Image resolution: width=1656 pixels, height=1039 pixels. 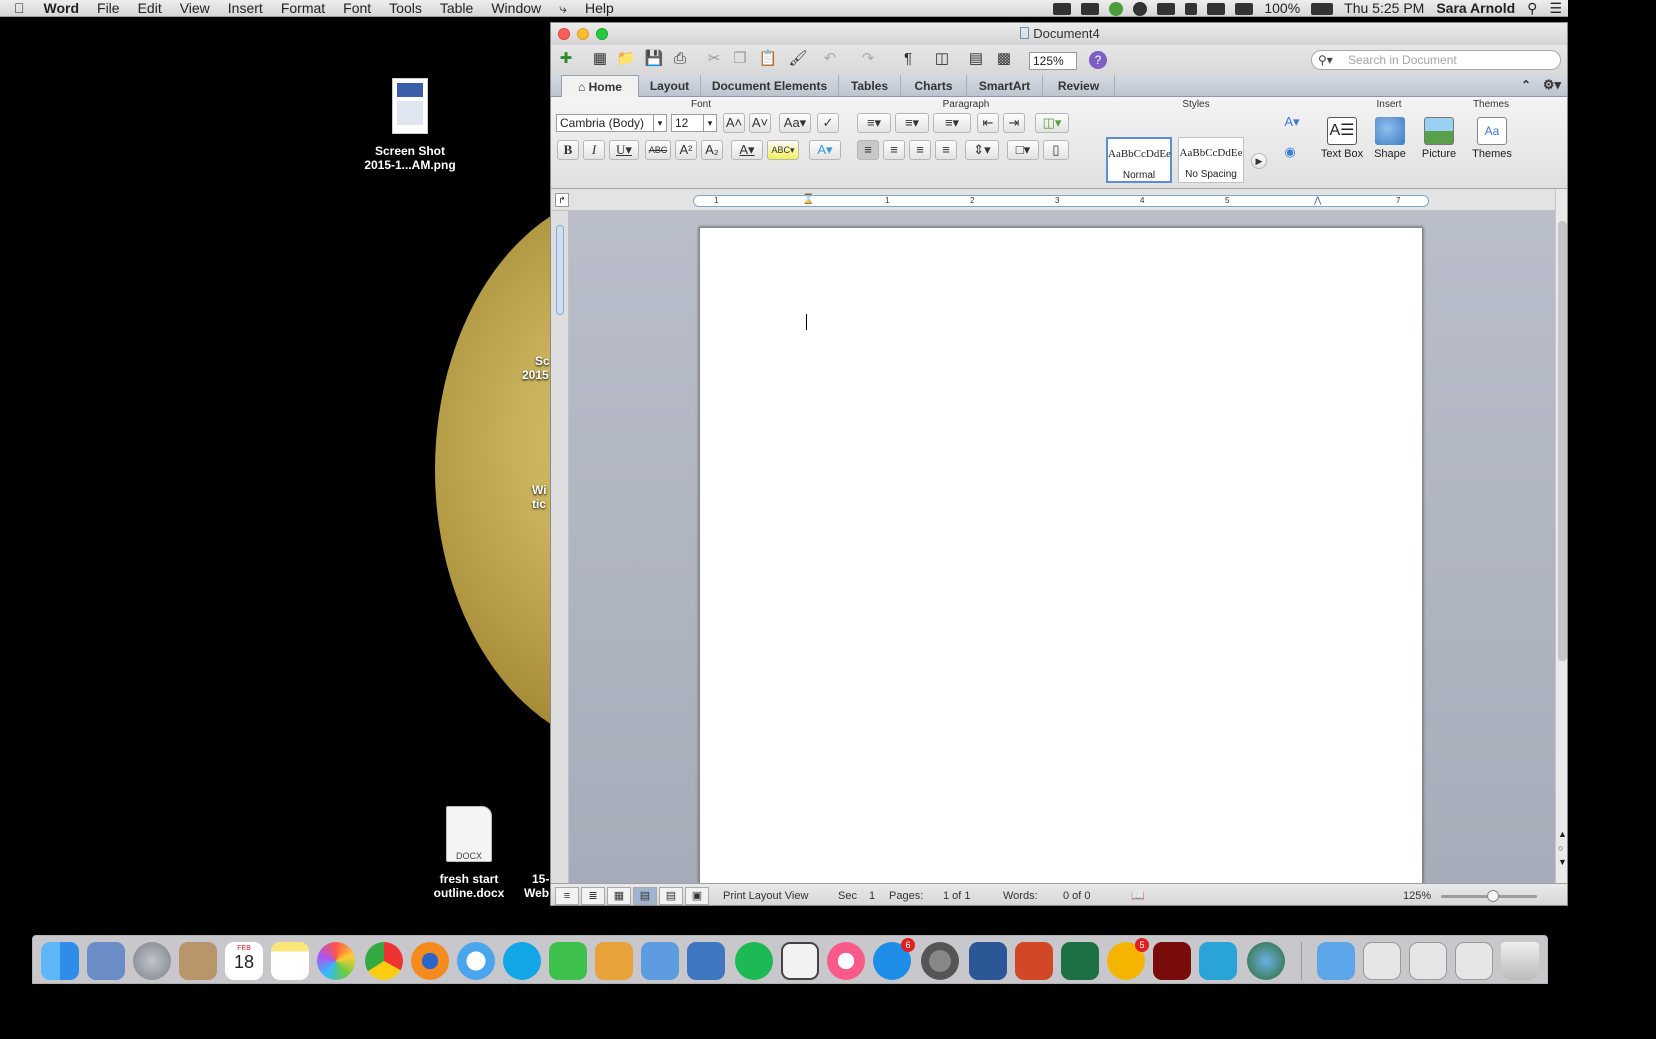 What do you see at coordinates (1004, 59) in the screenshot?
I see `media-browser-icon: ▩` at bounding box center [1004, 59].